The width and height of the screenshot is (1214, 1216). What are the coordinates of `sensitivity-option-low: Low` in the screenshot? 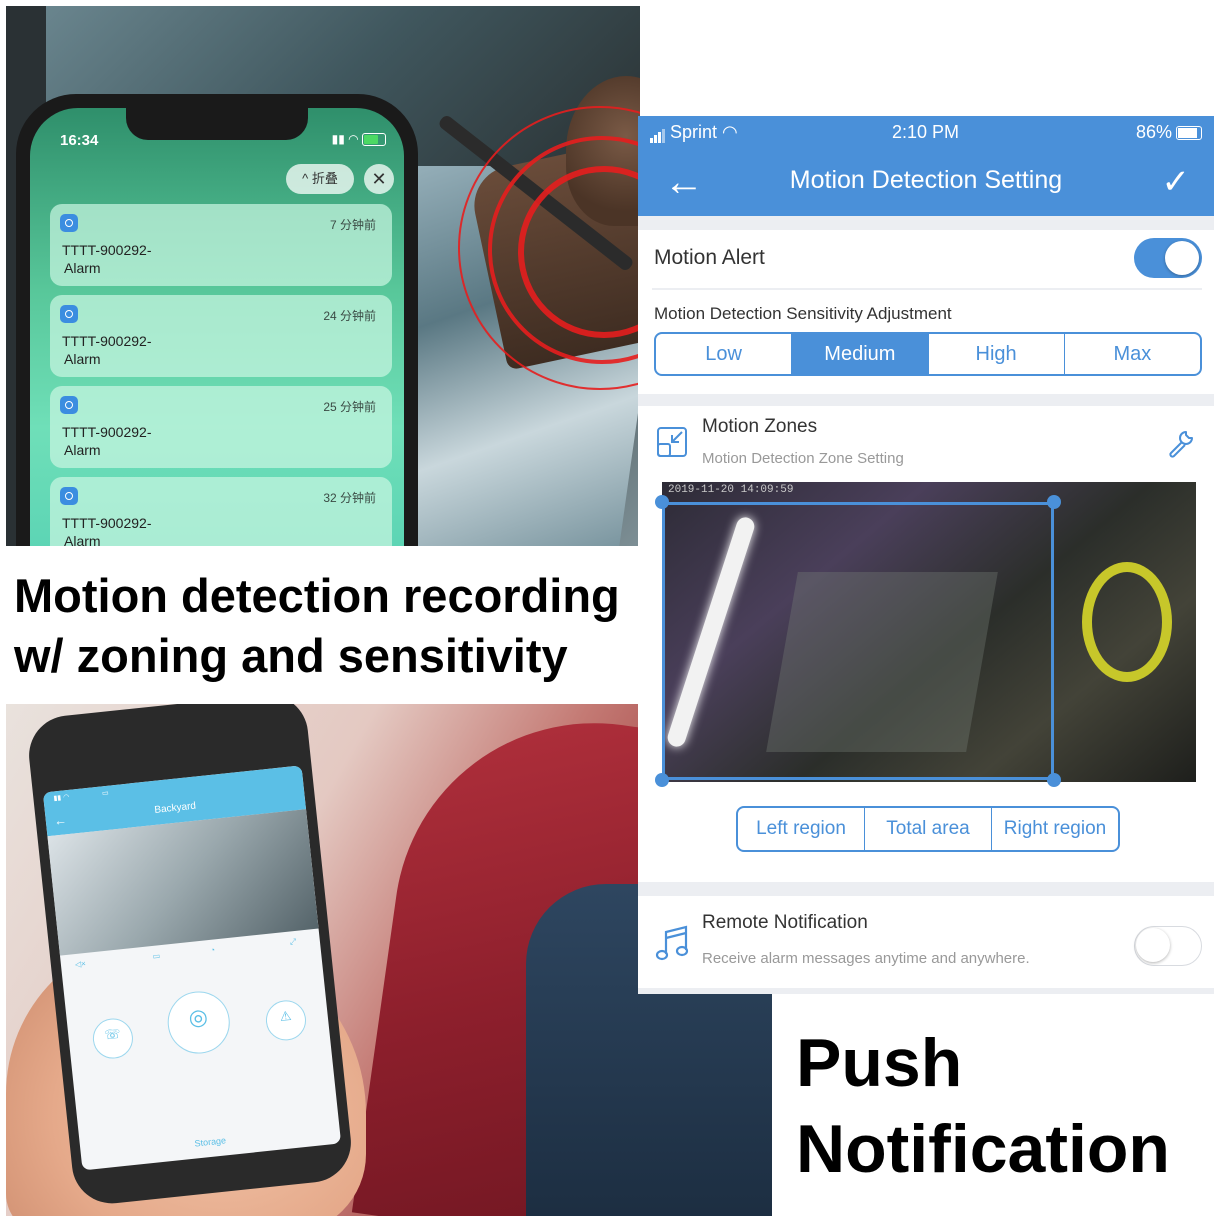 It's located at (723, 354).